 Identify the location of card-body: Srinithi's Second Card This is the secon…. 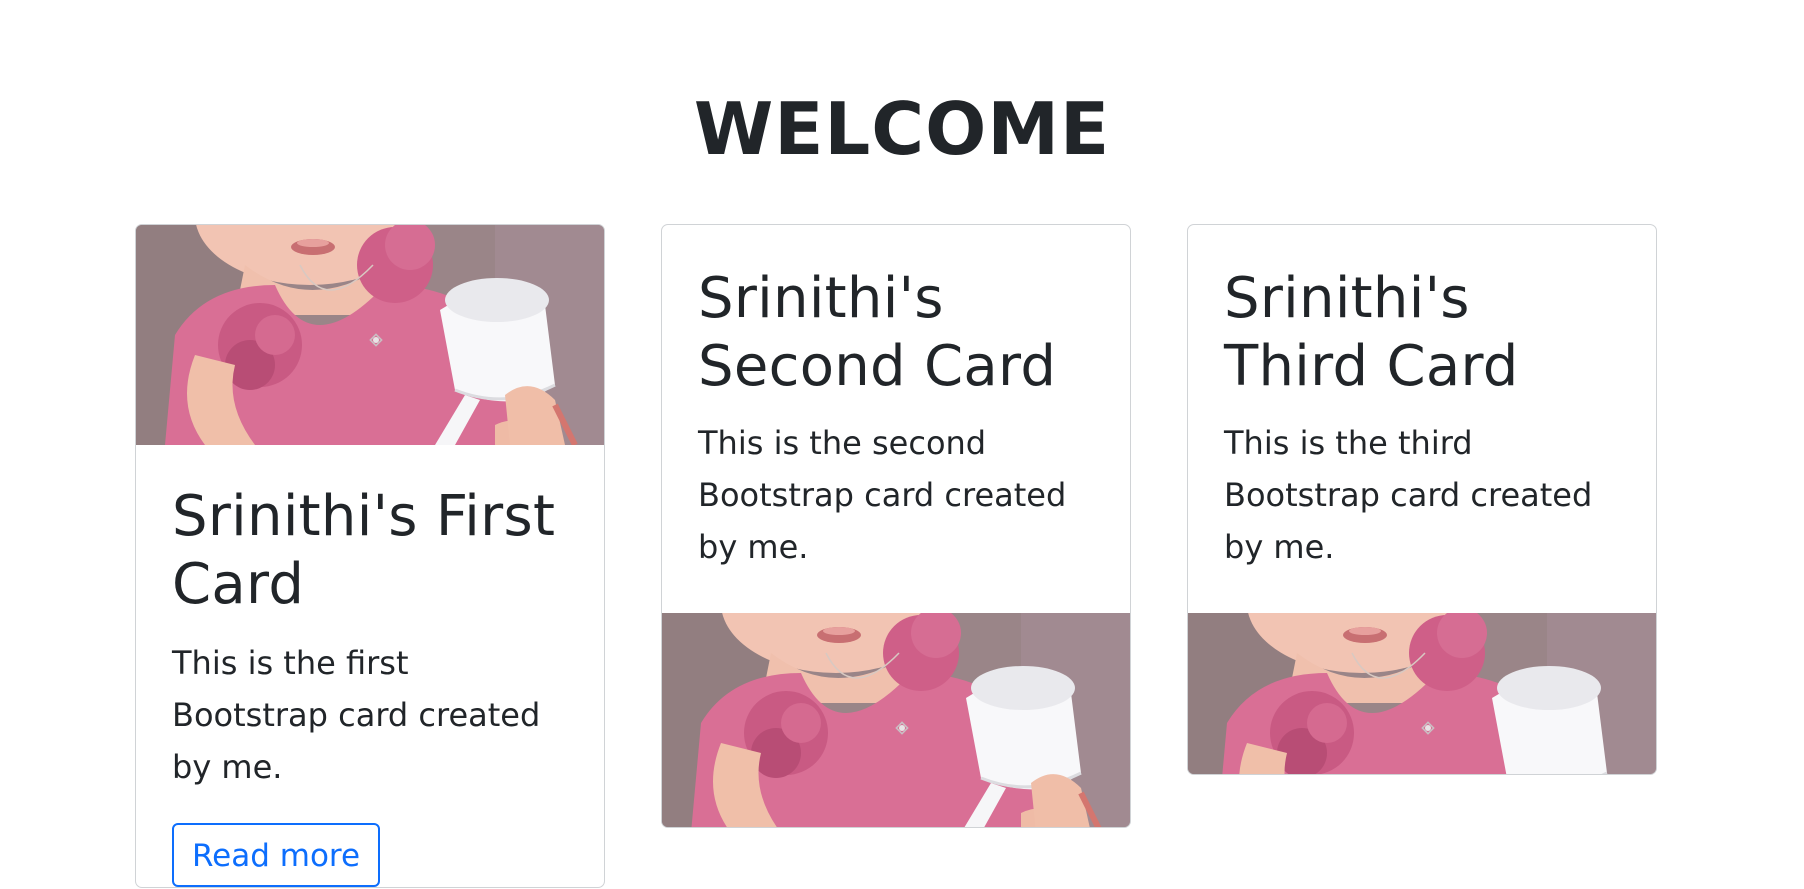
(896, 419).